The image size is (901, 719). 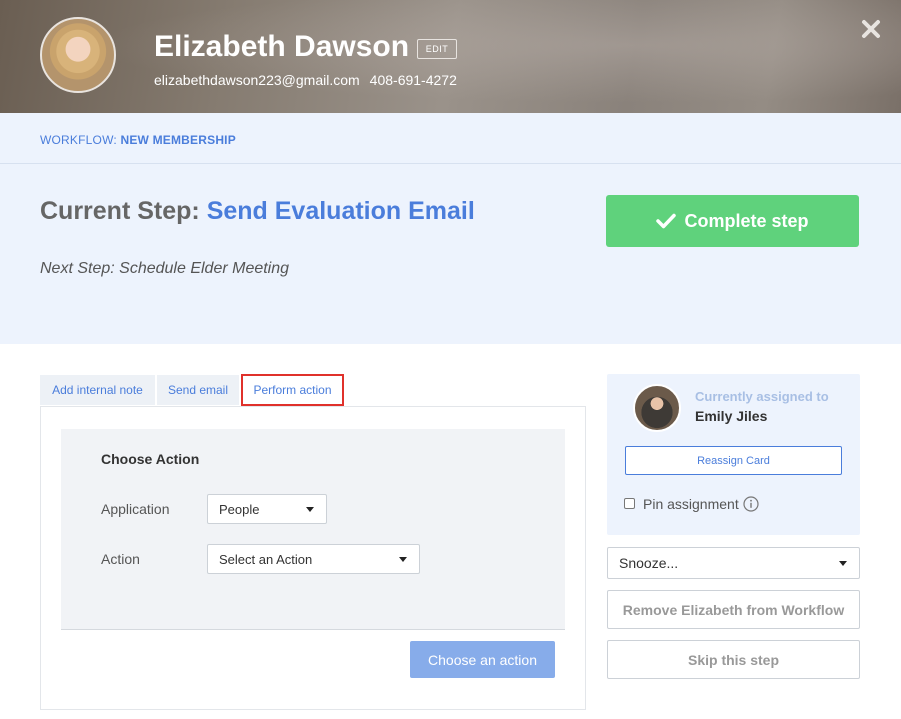 What do you see at coordinates (450, 138) in the screenshot?
I see `workflow-bar: WORKFLOW: NEW MEMBERSHIP` at bounding box center [450, 138].